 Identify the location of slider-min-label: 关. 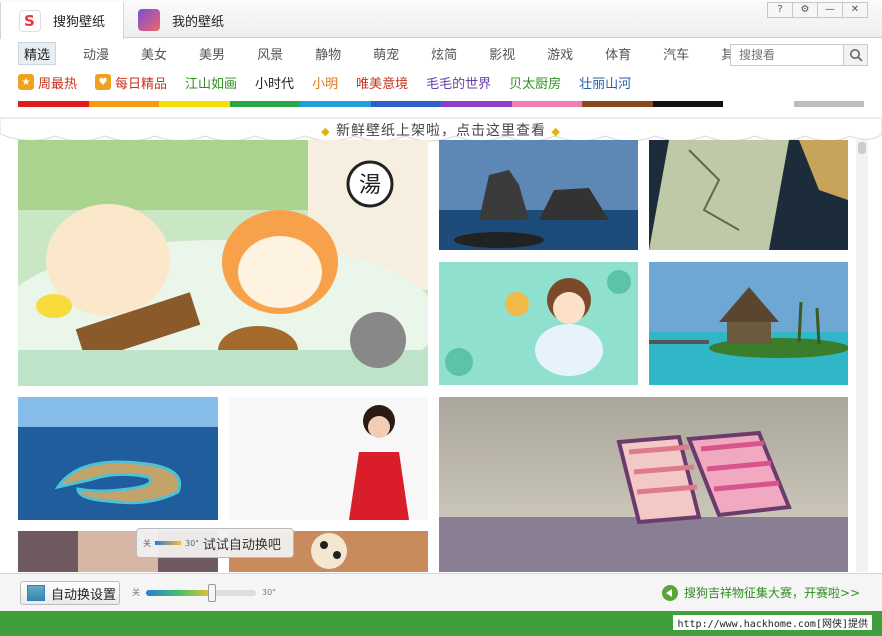
(136, 592).